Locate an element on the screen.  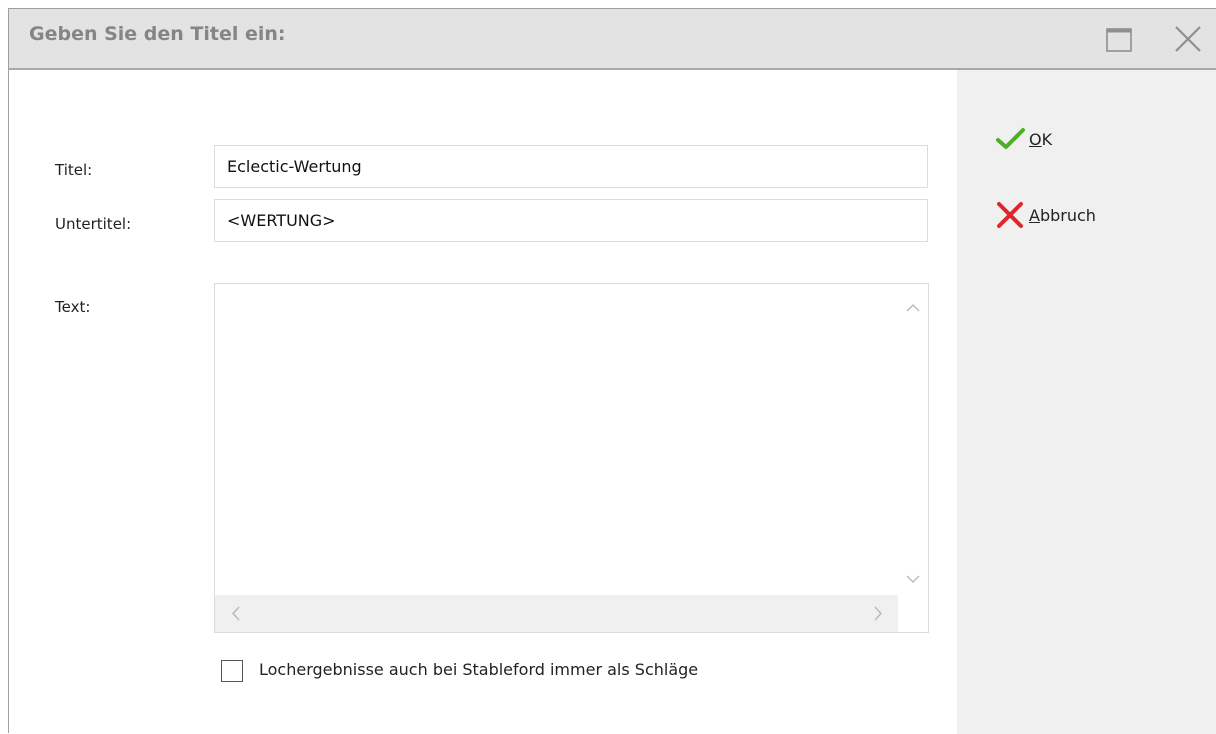
vertical-scrollbar is located at coordinates (913, 439).